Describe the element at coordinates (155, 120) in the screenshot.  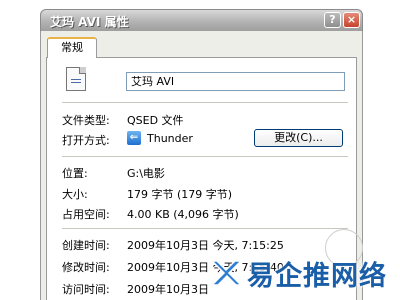
I see `file-type-value: QSED 文件` at that location.